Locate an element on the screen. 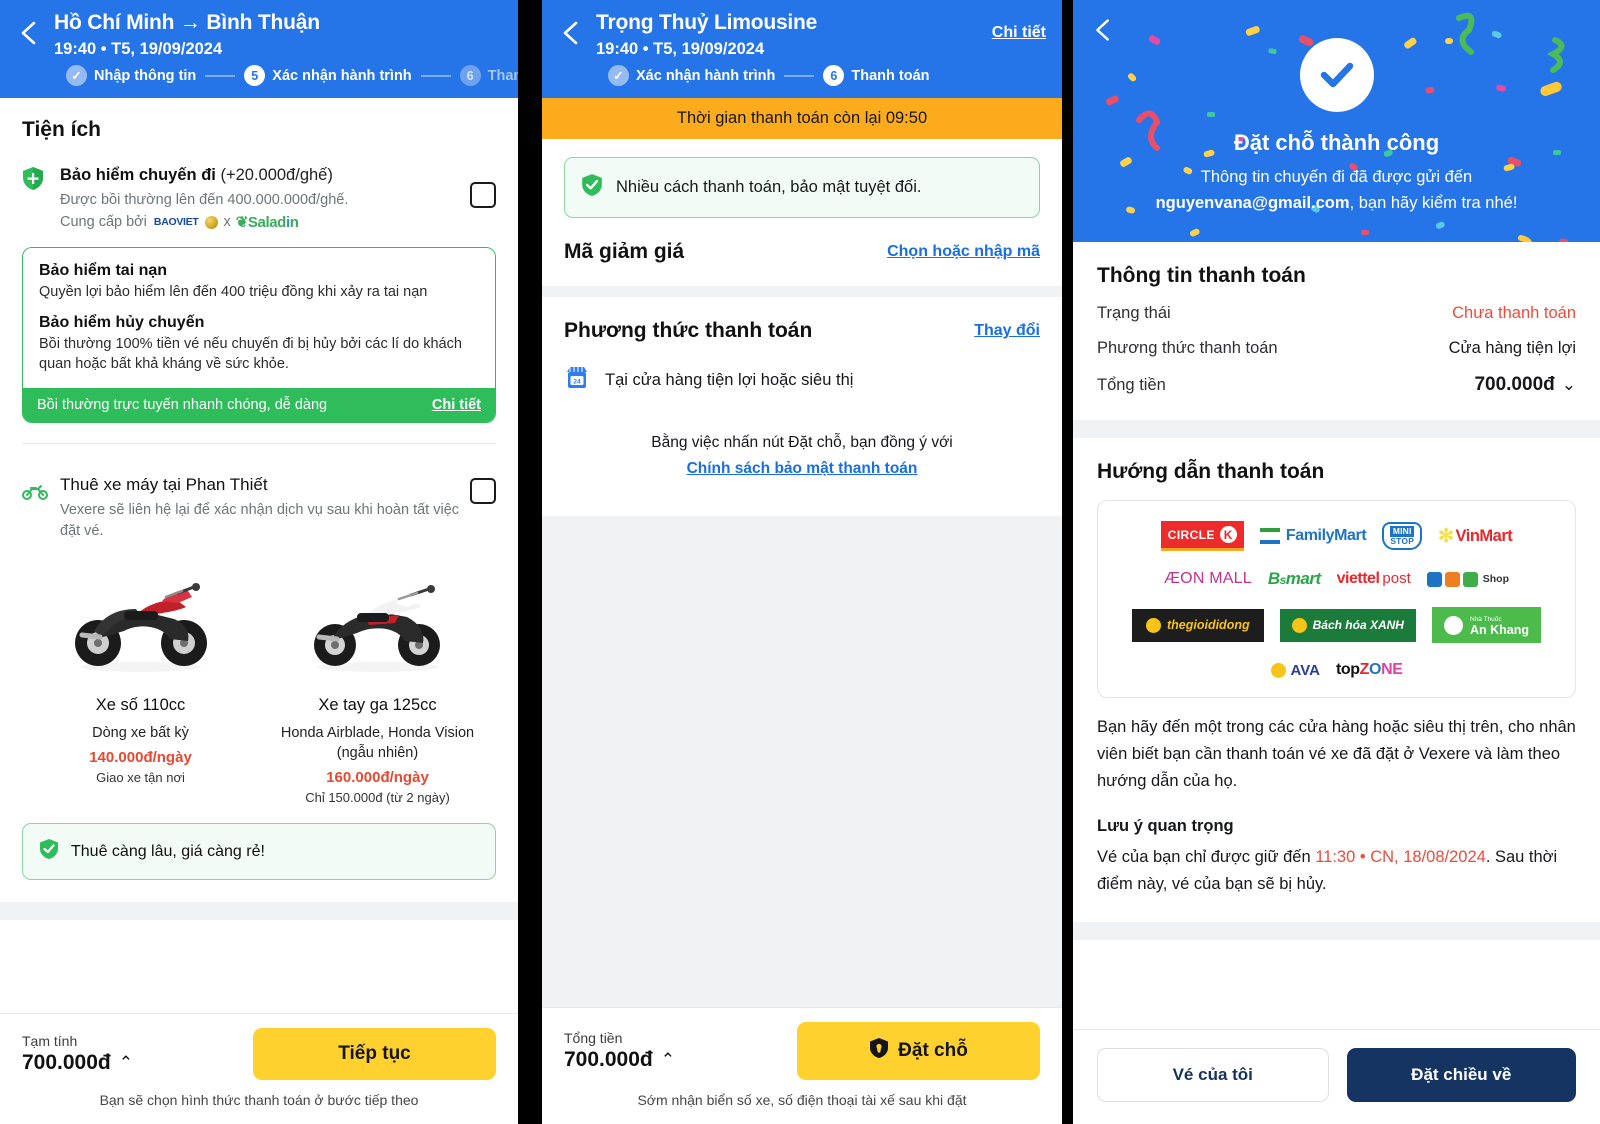  total-amount: 700.000đ ⌃ is located at coordinates (619, 1060).